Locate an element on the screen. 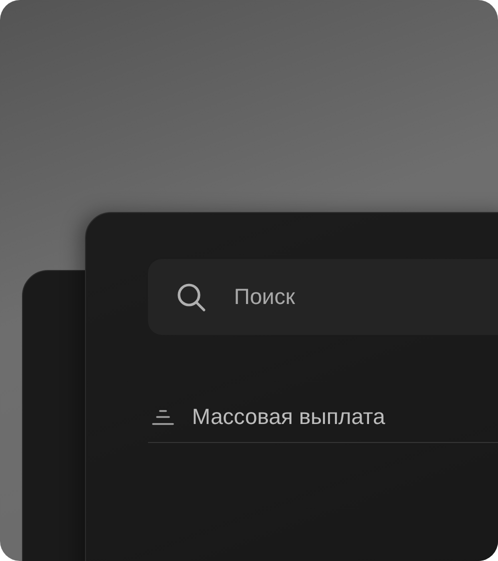 The height and width of the screenshot is (561, 498). search-field: Поиск is located at coordinates (323, 297).